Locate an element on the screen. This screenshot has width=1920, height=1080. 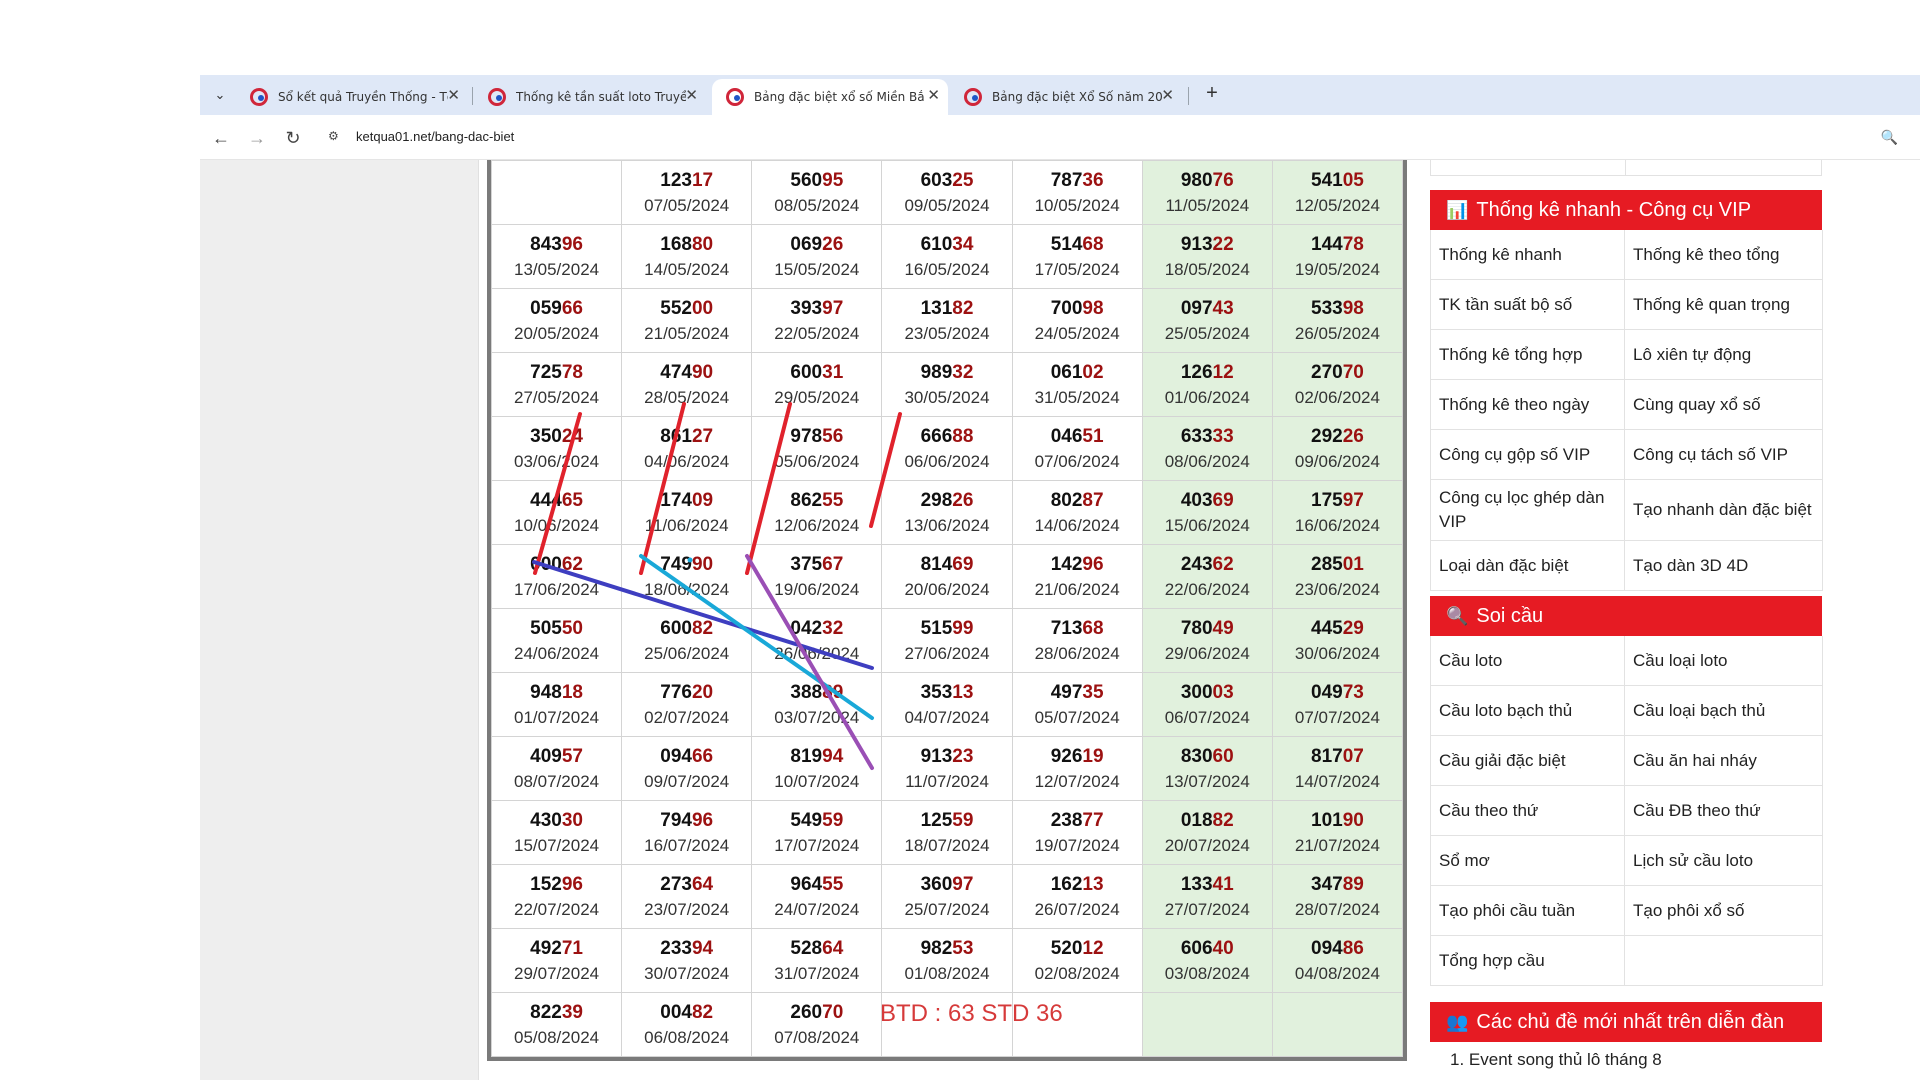
draw-date: 13/06/2024 is located at coordinates (947, 525).